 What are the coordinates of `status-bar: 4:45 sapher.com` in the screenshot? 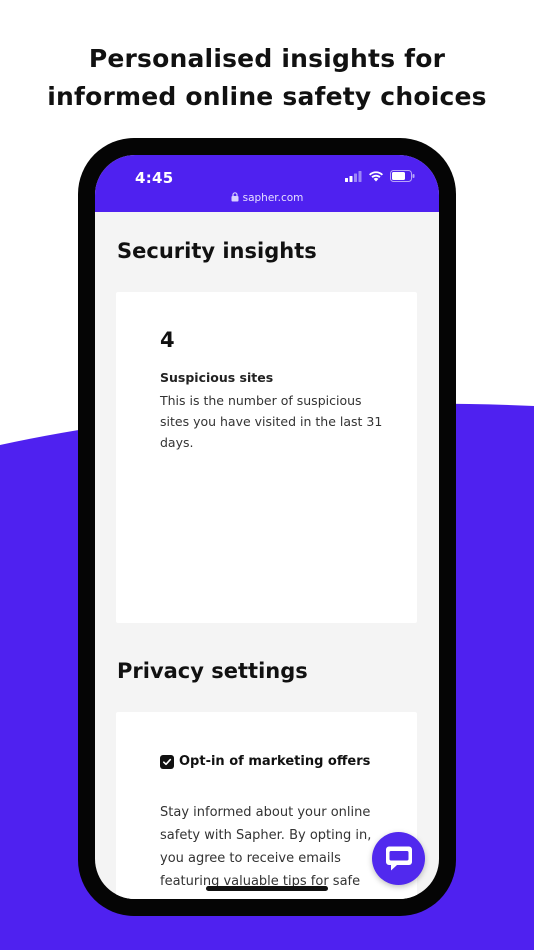 It's located at (267, 183).